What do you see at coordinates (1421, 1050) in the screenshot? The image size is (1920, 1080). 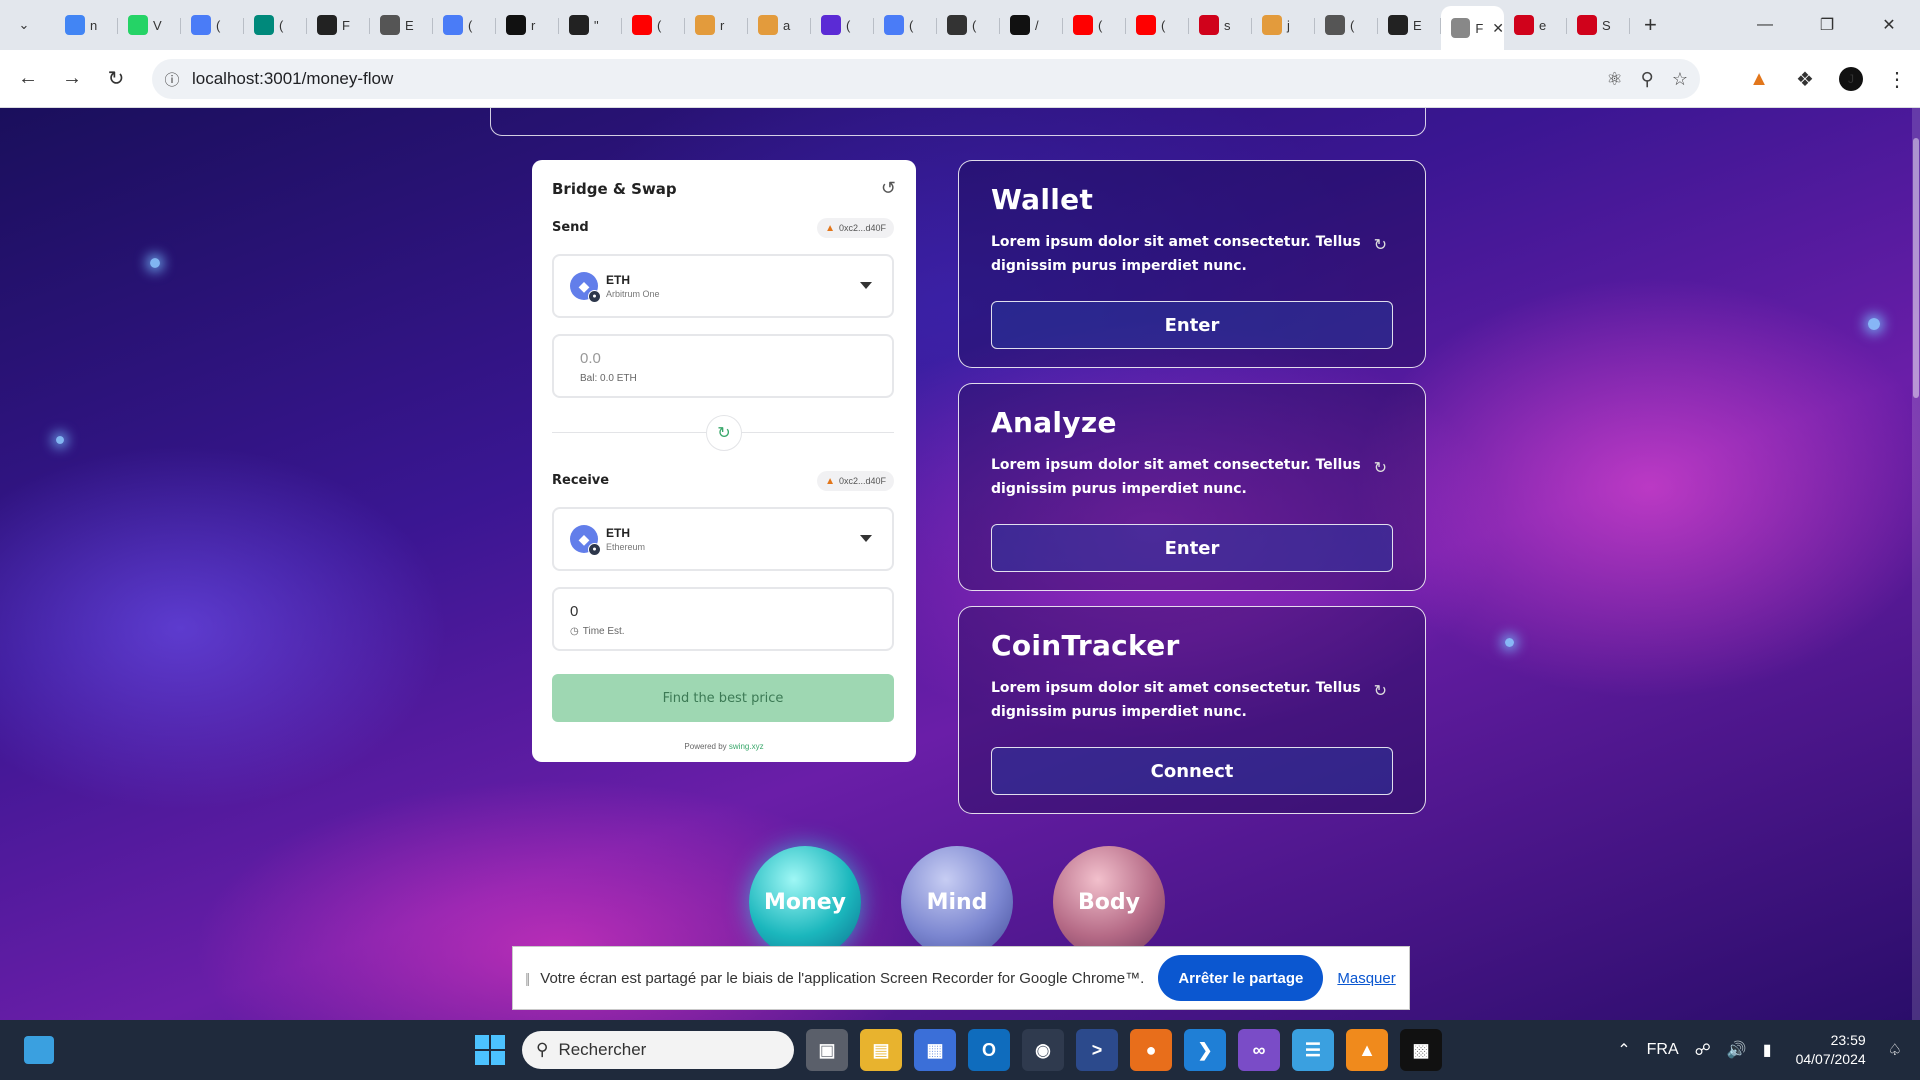 I see `terminal-icon: ▩` at bounding box center [1421, 1050].